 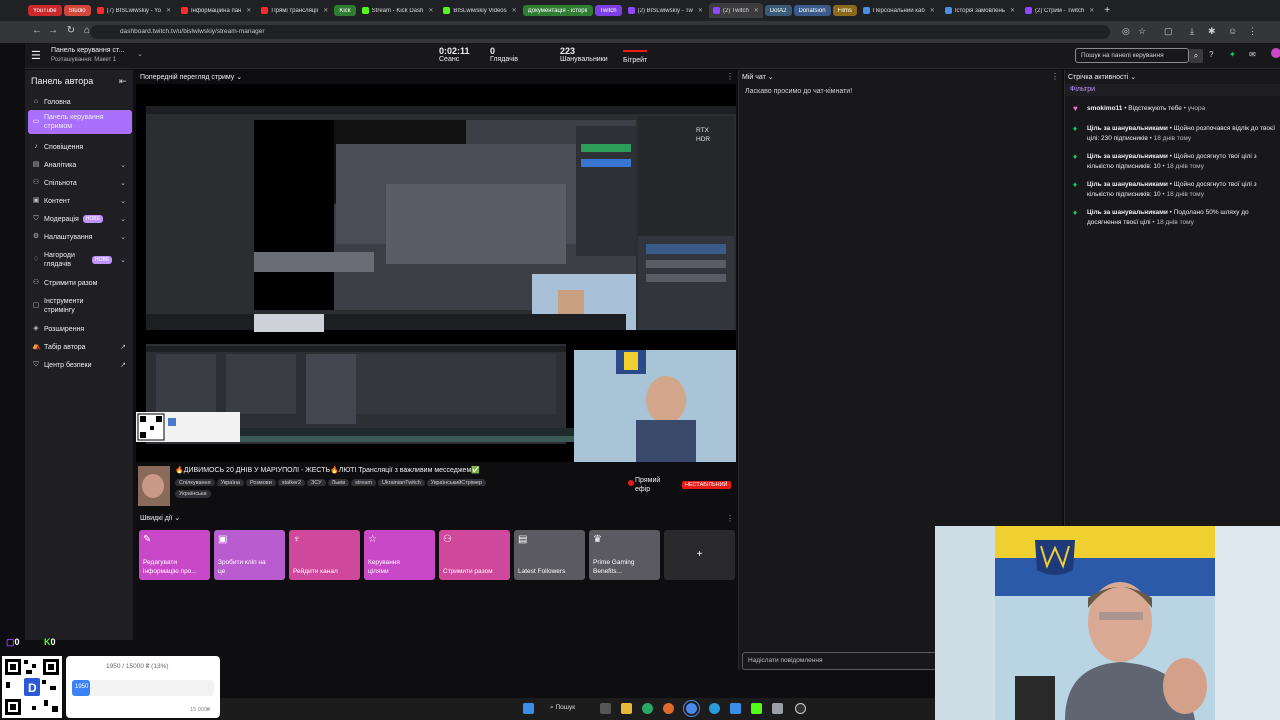 I want to click on preview-menu-icon: ⋮, so click(x=730, y=76).